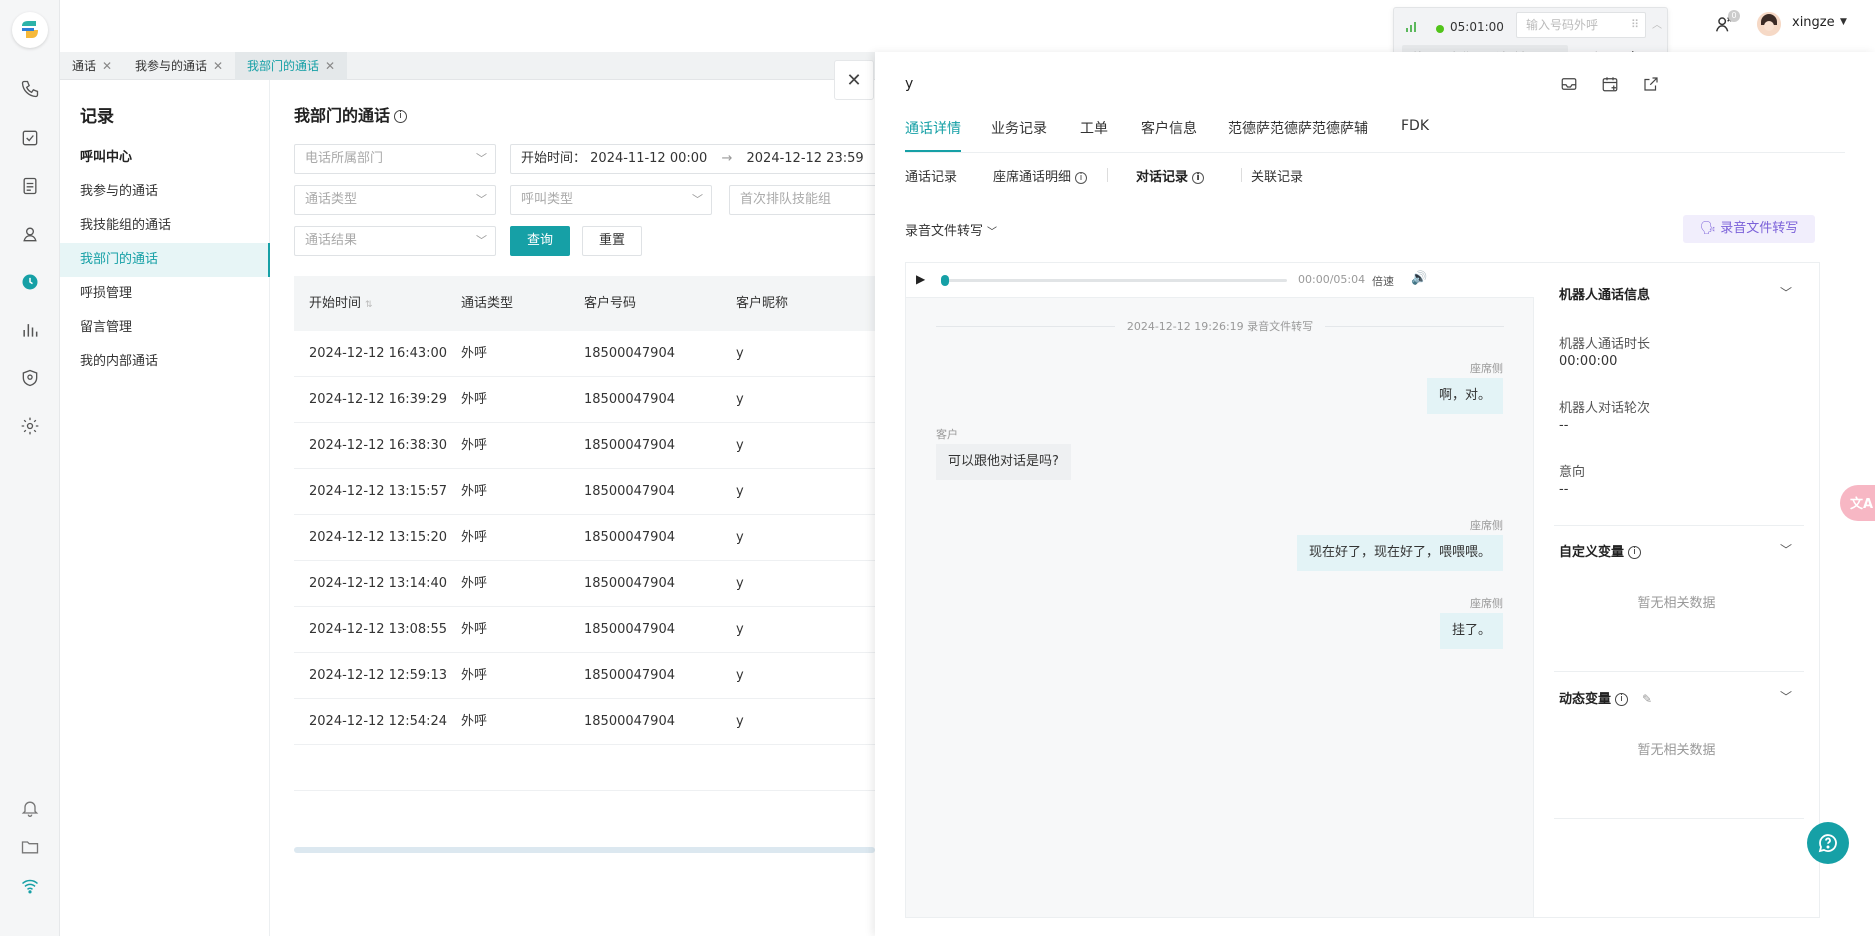  I want to click on tab-customer-info: 客户信息, so click(1169, 135).